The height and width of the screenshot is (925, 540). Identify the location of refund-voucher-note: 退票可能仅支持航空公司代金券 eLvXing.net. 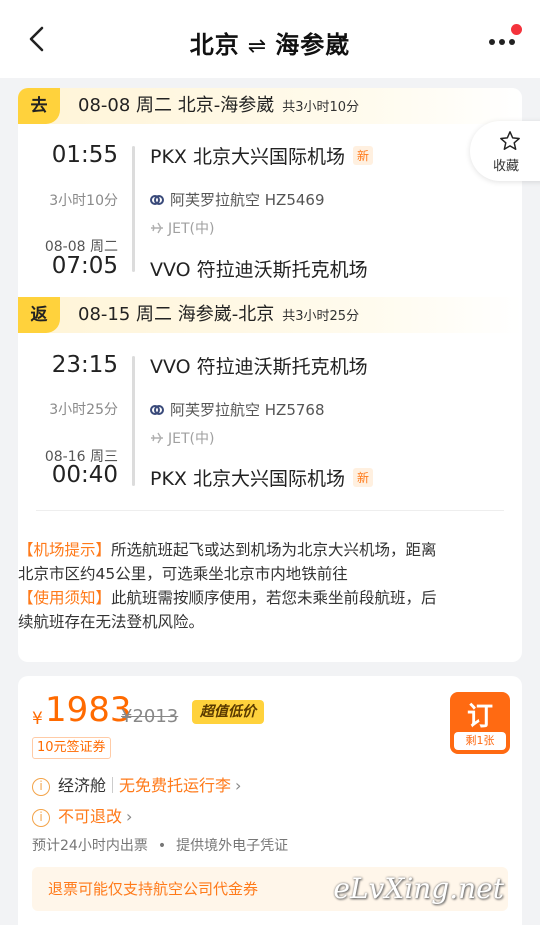
(270, 889).